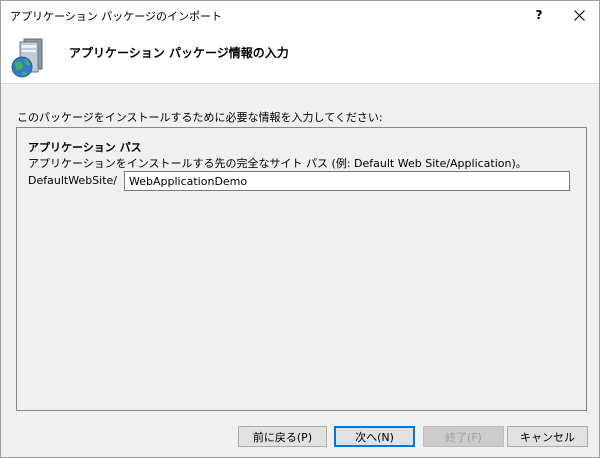 Image resolution: width=600 pixels, height=458 pixels. What do you see at coordinates (374, 436) in the screenshot?
I see `next-button: 次へ(N)` at bounding box center [374, 436].